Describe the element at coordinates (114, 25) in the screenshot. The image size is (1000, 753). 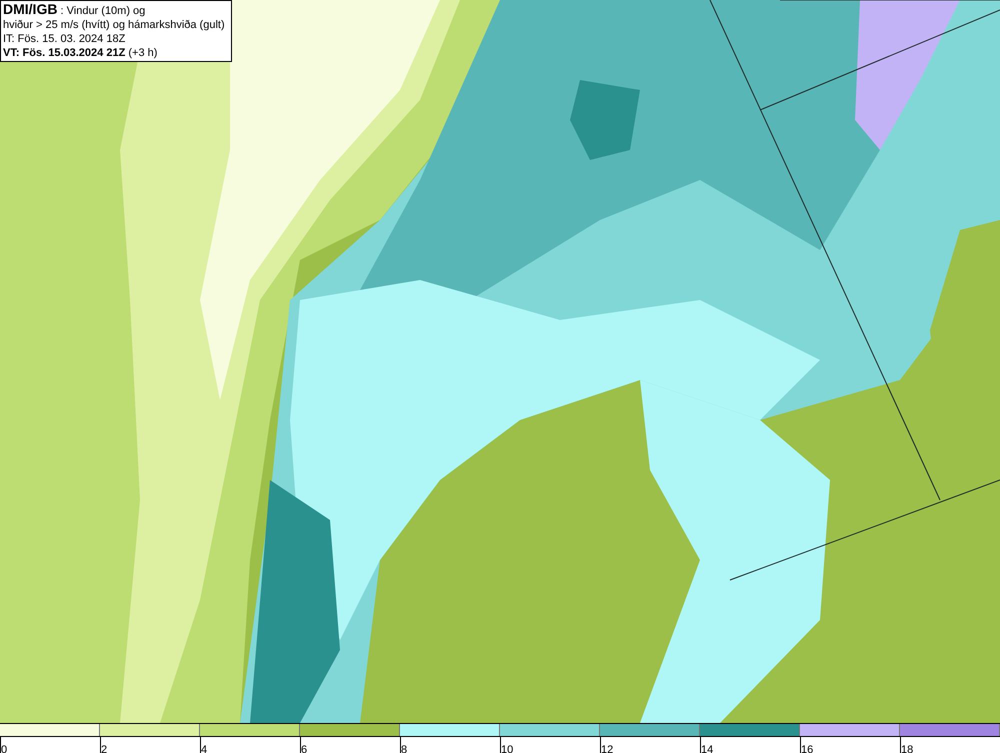
I see `map-subtitle: hviður > 25 m/s (hvítt) og hámarkshviða (gult)` at that location.